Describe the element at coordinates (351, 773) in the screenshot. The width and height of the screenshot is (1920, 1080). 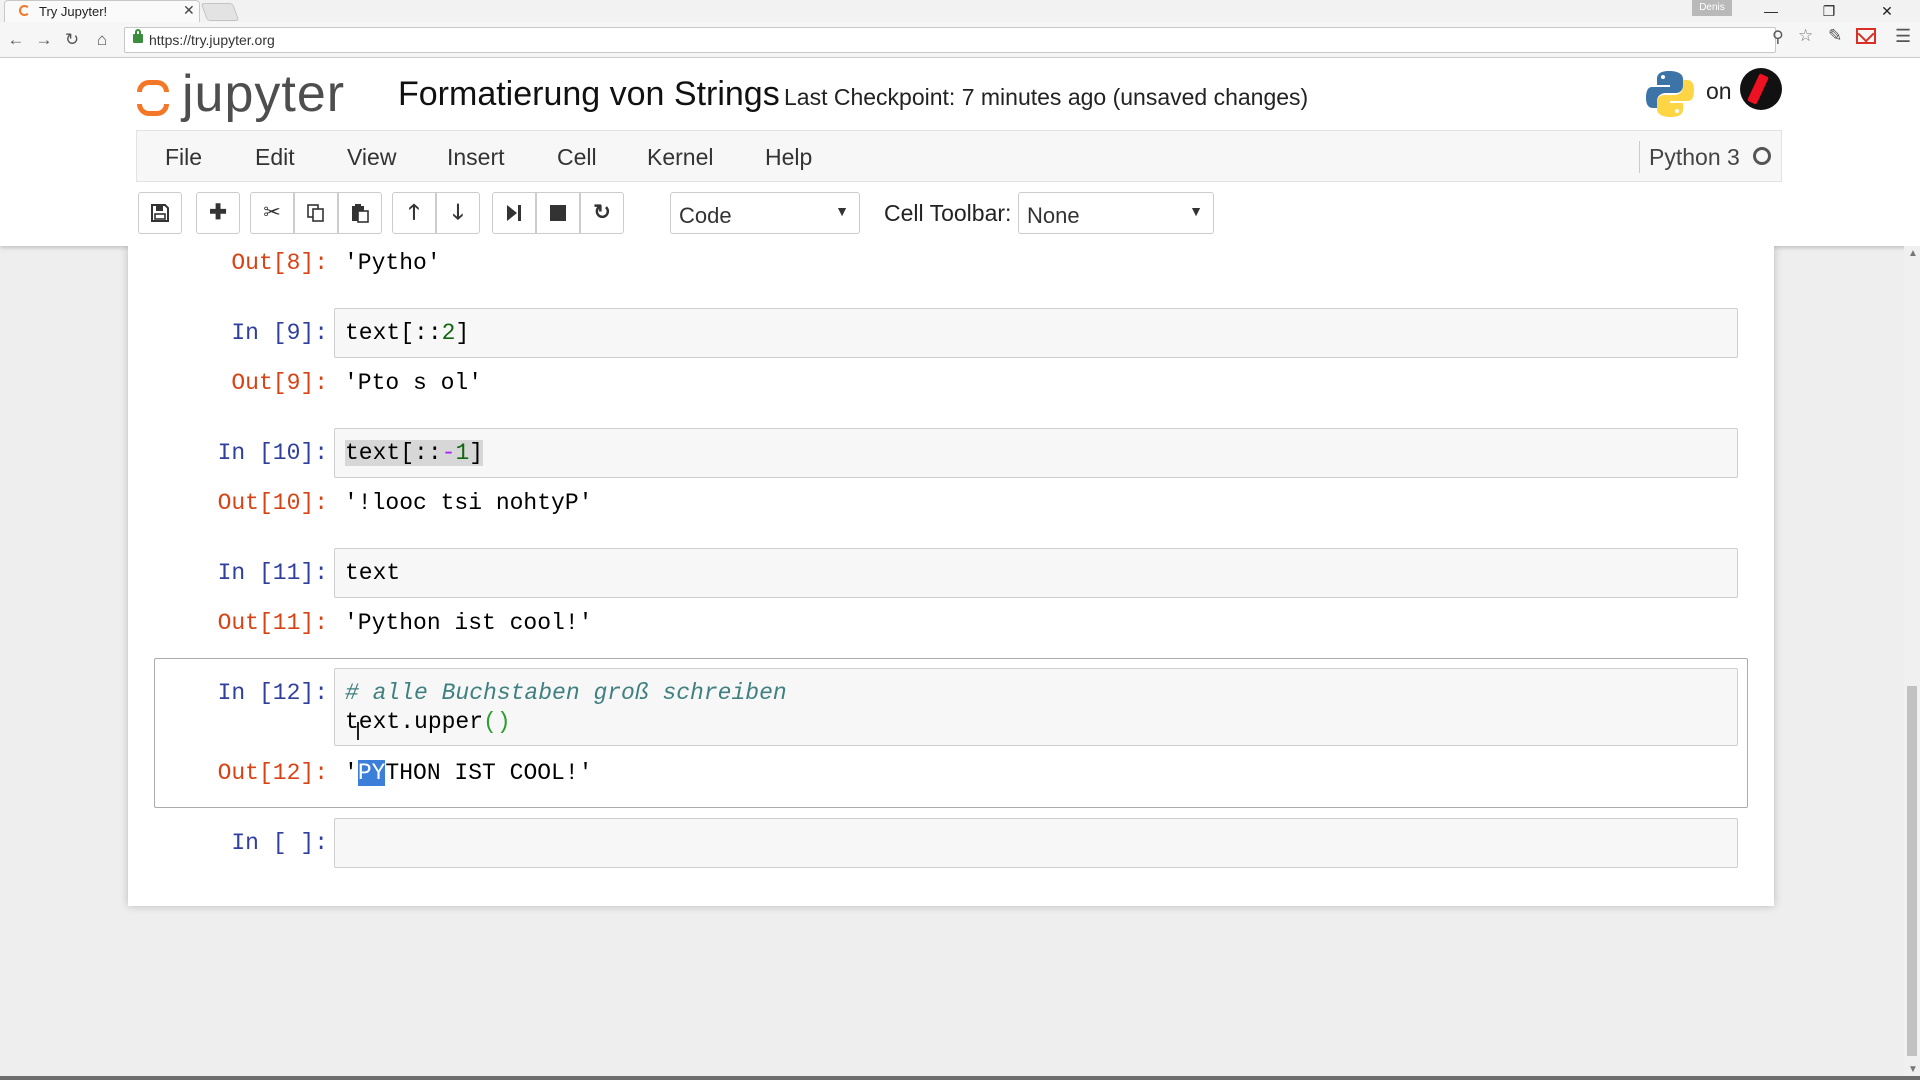
I see `output-token: '` at that location.